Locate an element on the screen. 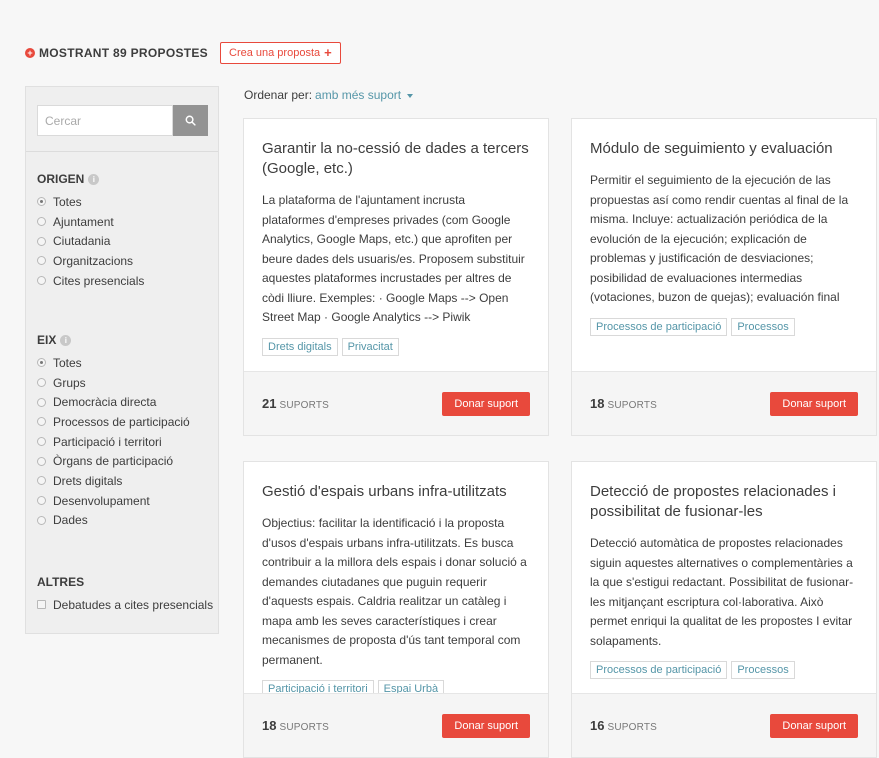 This screenshot has height=758, width=879. eix-option-territori: Participació i territori is located at coordinates (113, 442).